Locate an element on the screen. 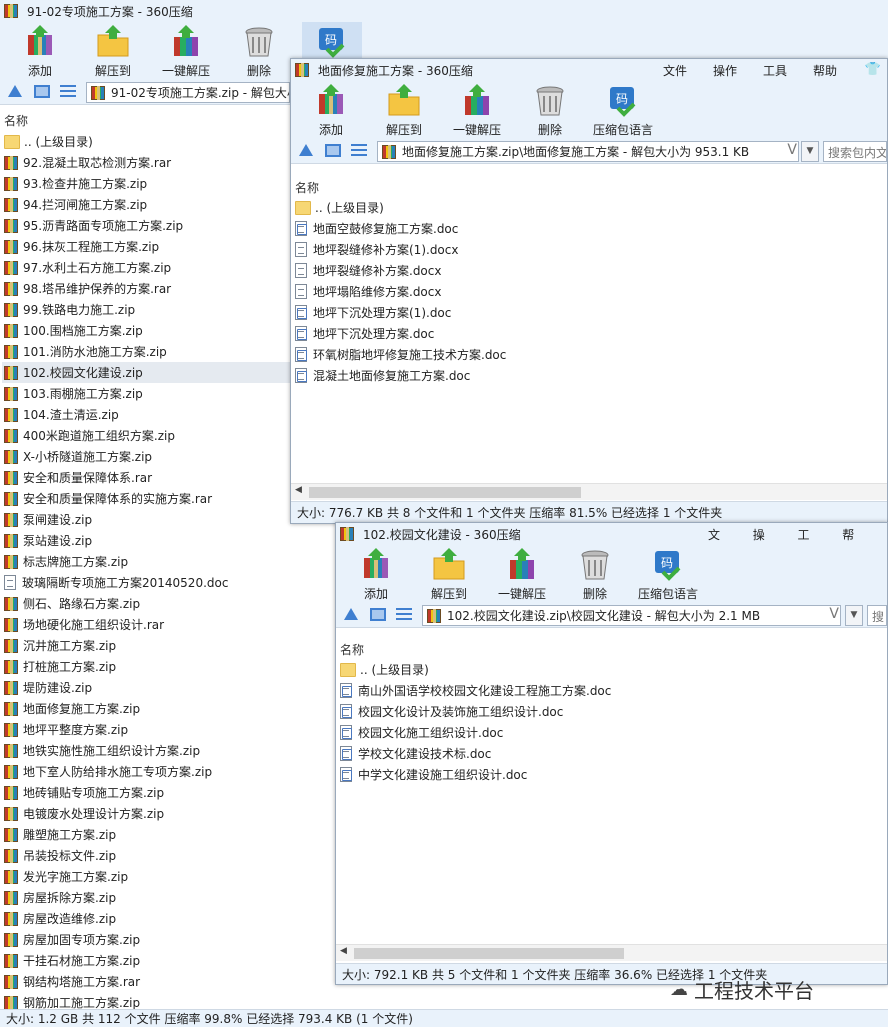 This screenshot has height=1027, width=888. file-row: 中学文化建设施工组织设计.doc is located at coordinates (612, 774).